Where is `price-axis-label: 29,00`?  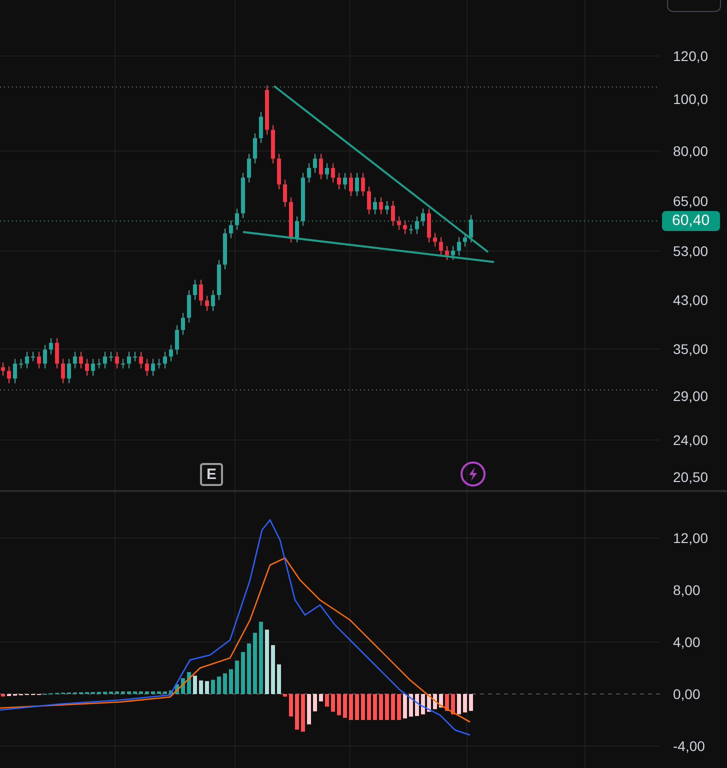 price-axis-label: 29,00 is located at coordinates (690, 396).